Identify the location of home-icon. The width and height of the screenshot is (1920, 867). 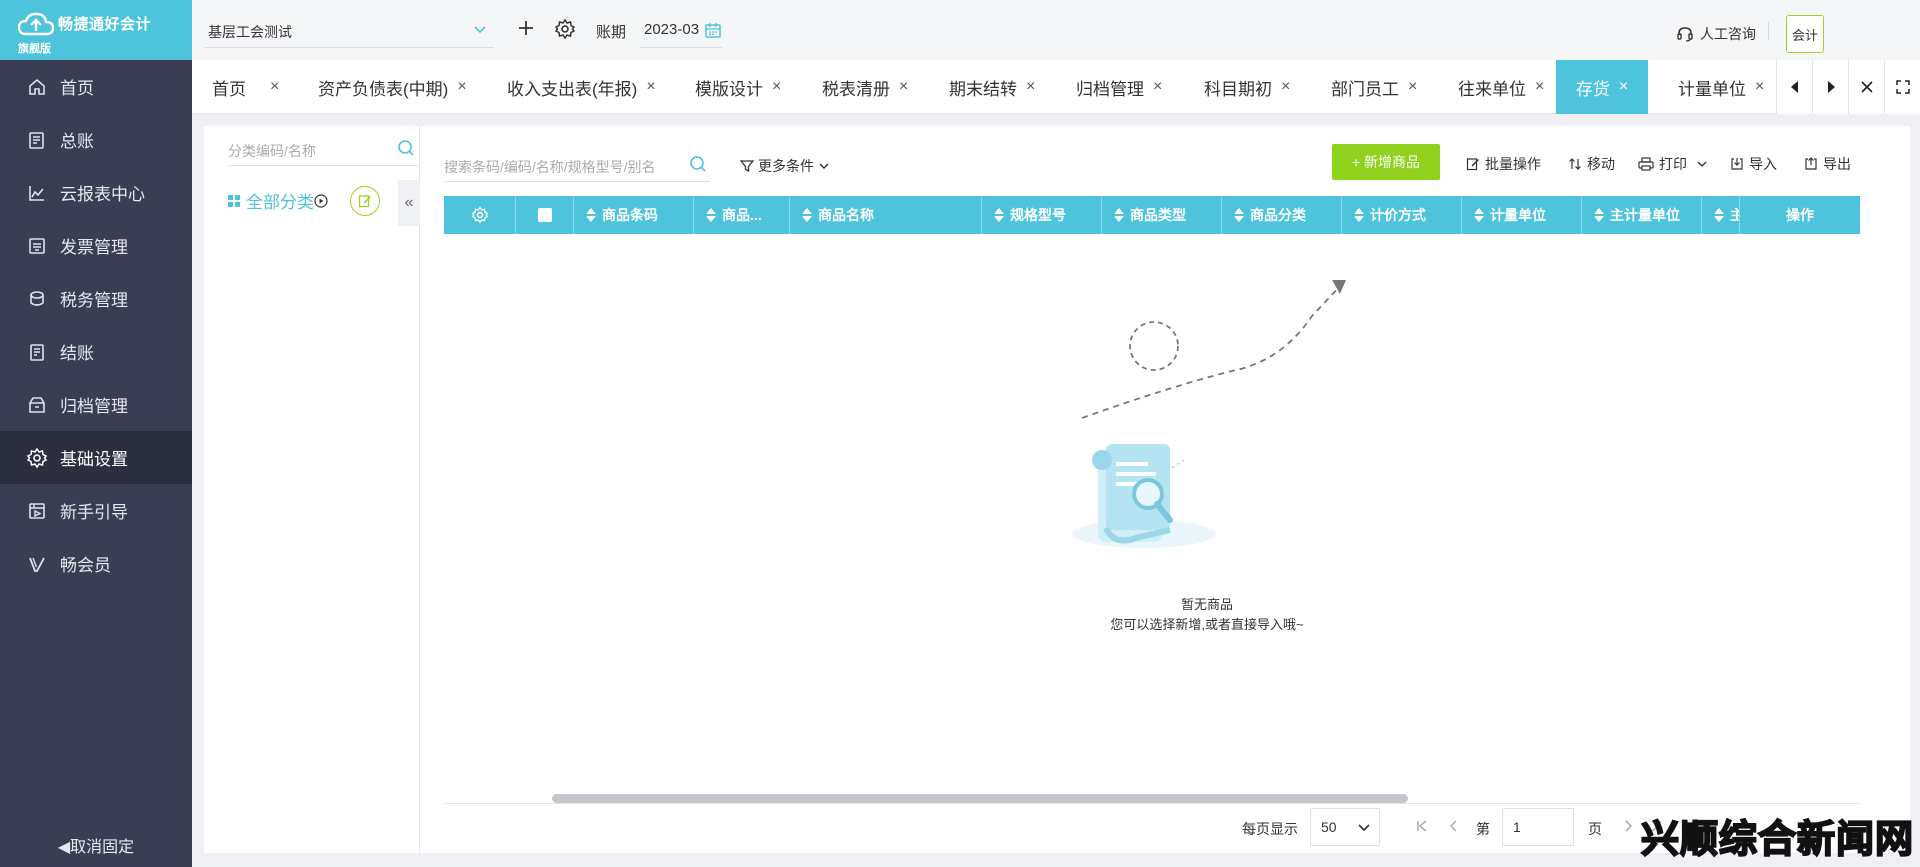
(37, 87).